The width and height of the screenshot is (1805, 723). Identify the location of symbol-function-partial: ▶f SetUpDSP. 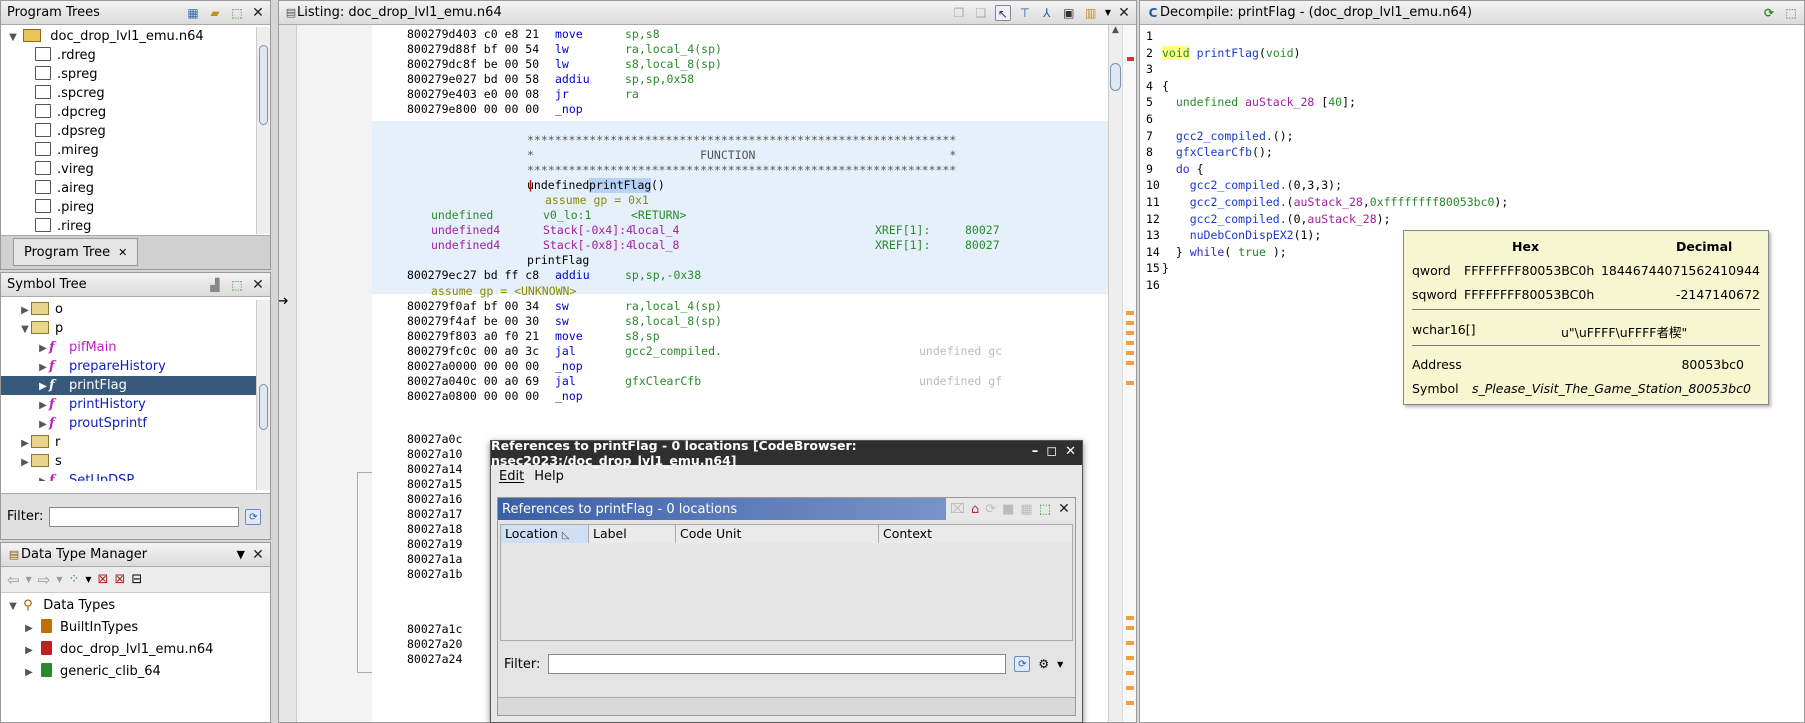
(135, 476).